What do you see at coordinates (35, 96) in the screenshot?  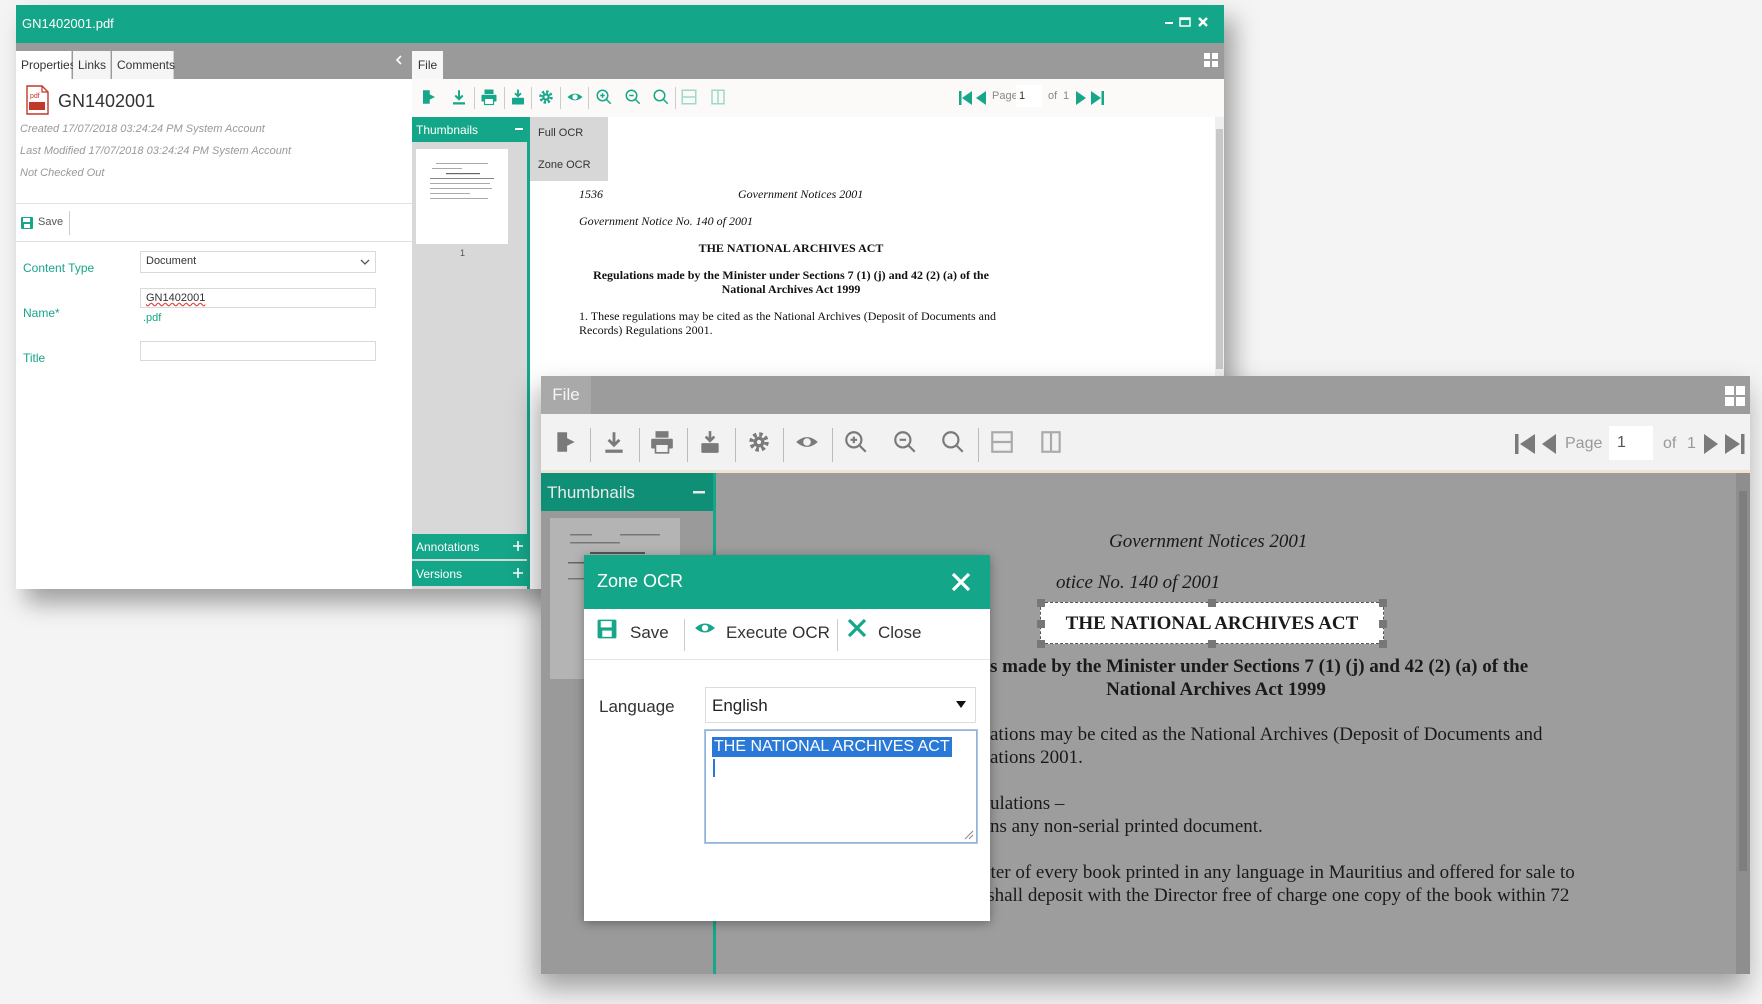 I see `svg-text: pdf` at bounding box center [35, 96].